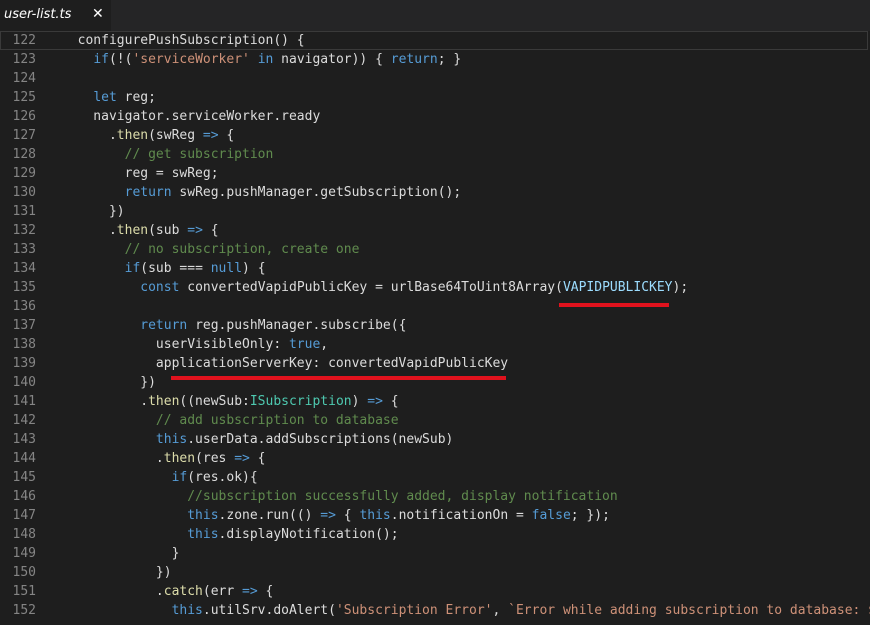  What do you see at coordinates (24, 40) in the screenshot?
I see `line-number: 122` at bounding box center [24, 40].